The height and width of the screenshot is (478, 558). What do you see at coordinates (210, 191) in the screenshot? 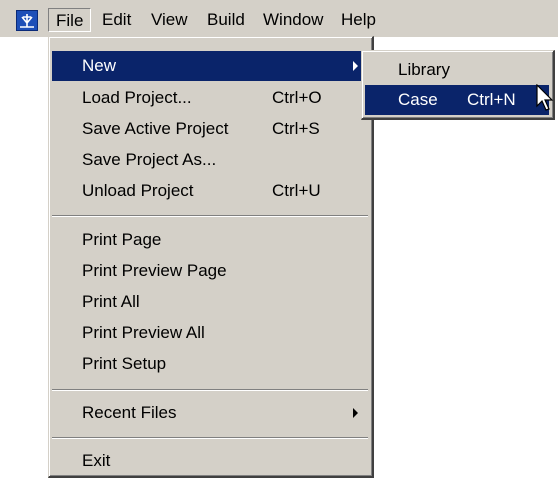
I see `menu-item-unload-project: Unload Project Ctrl+U` at bounding box center [210, 191].